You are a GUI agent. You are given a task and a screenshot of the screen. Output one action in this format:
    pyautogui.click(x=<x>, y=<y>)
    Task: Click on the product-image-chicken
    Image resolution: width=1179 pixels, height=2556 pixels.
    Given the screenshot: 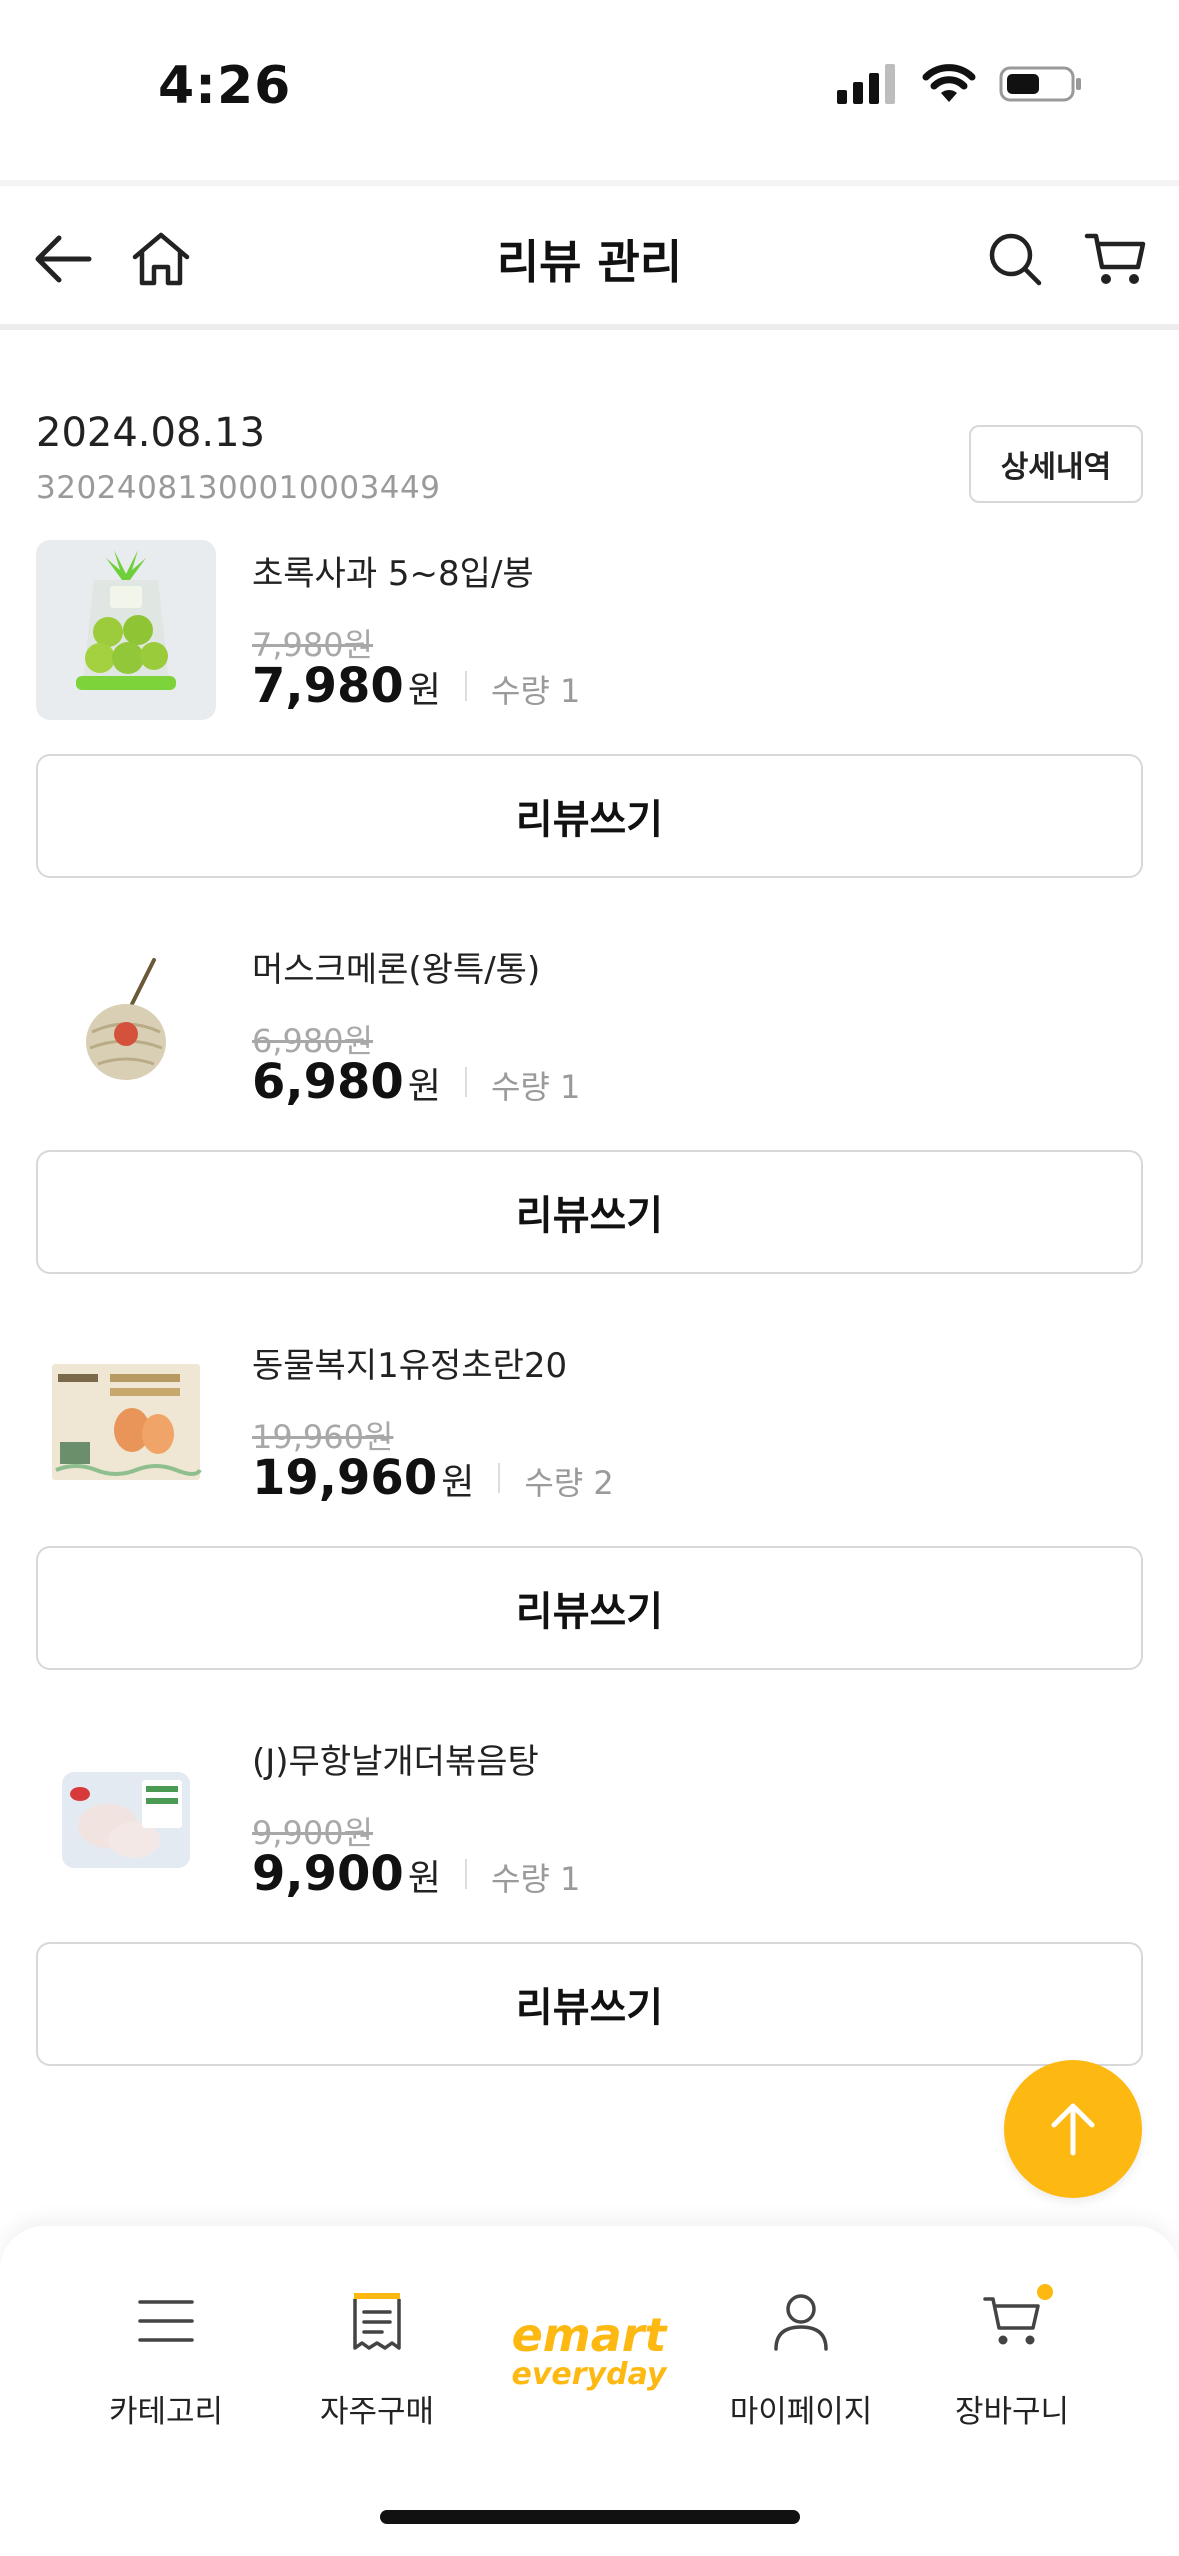 What is the action you would take?
    pyautogui.click(x=126, y=1818)
    